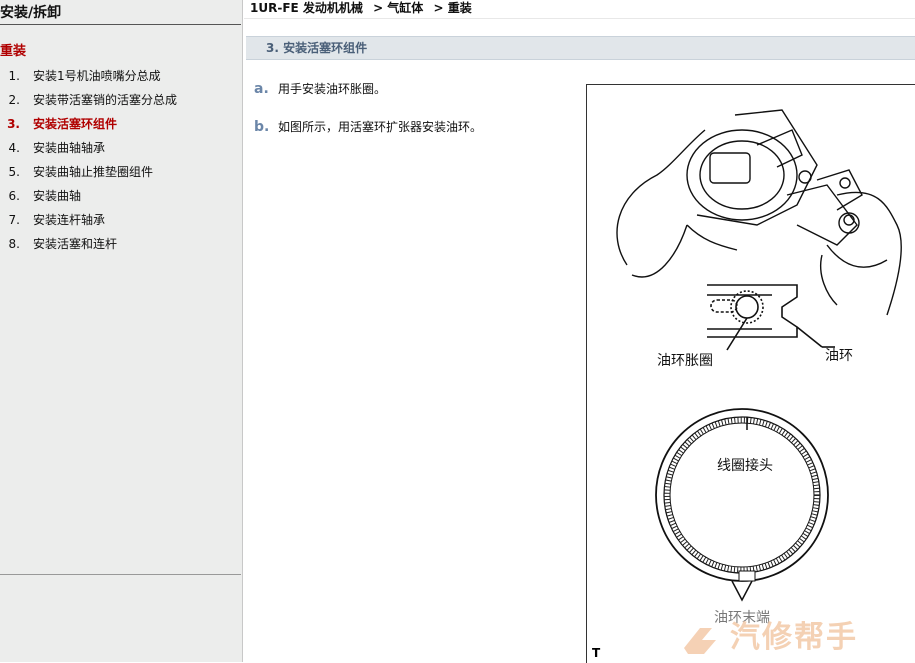 This screenshot has height=663, width=915. Describe the element at coordinates (14, 220) in the screenshot. I see `item-number: 7.` at that location.